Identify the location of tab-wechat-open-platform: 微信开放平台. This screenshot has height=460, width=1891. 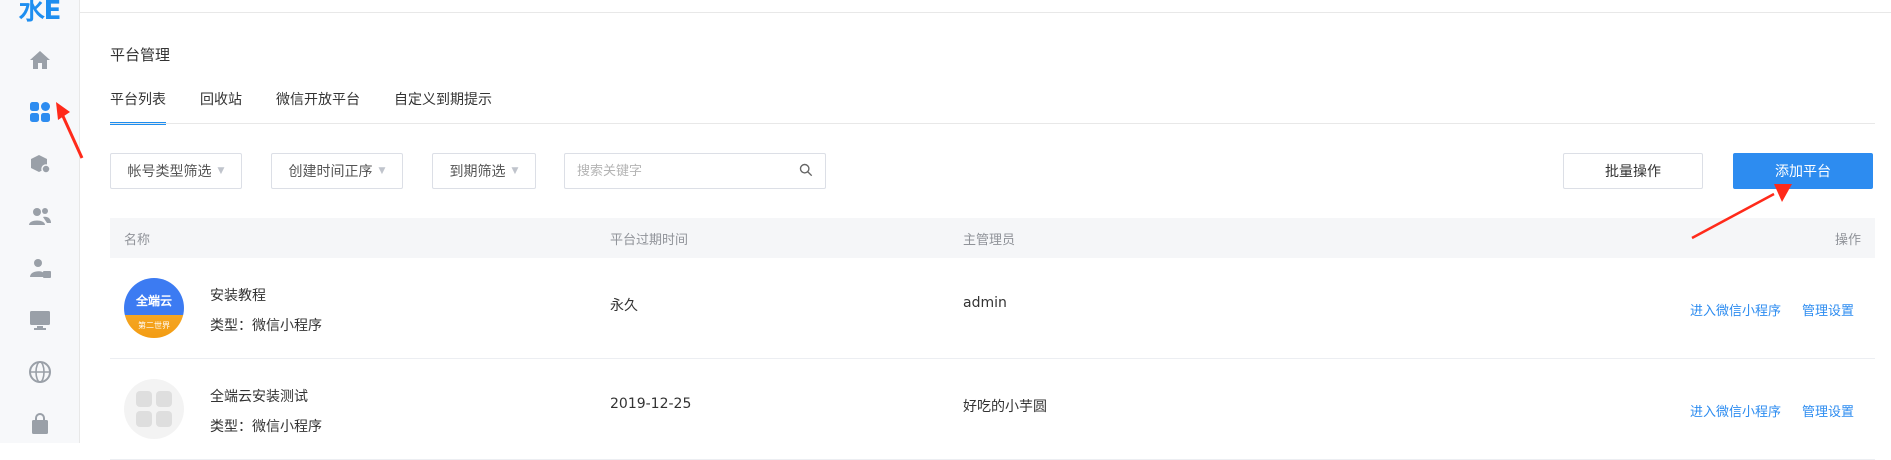
(318, 105).